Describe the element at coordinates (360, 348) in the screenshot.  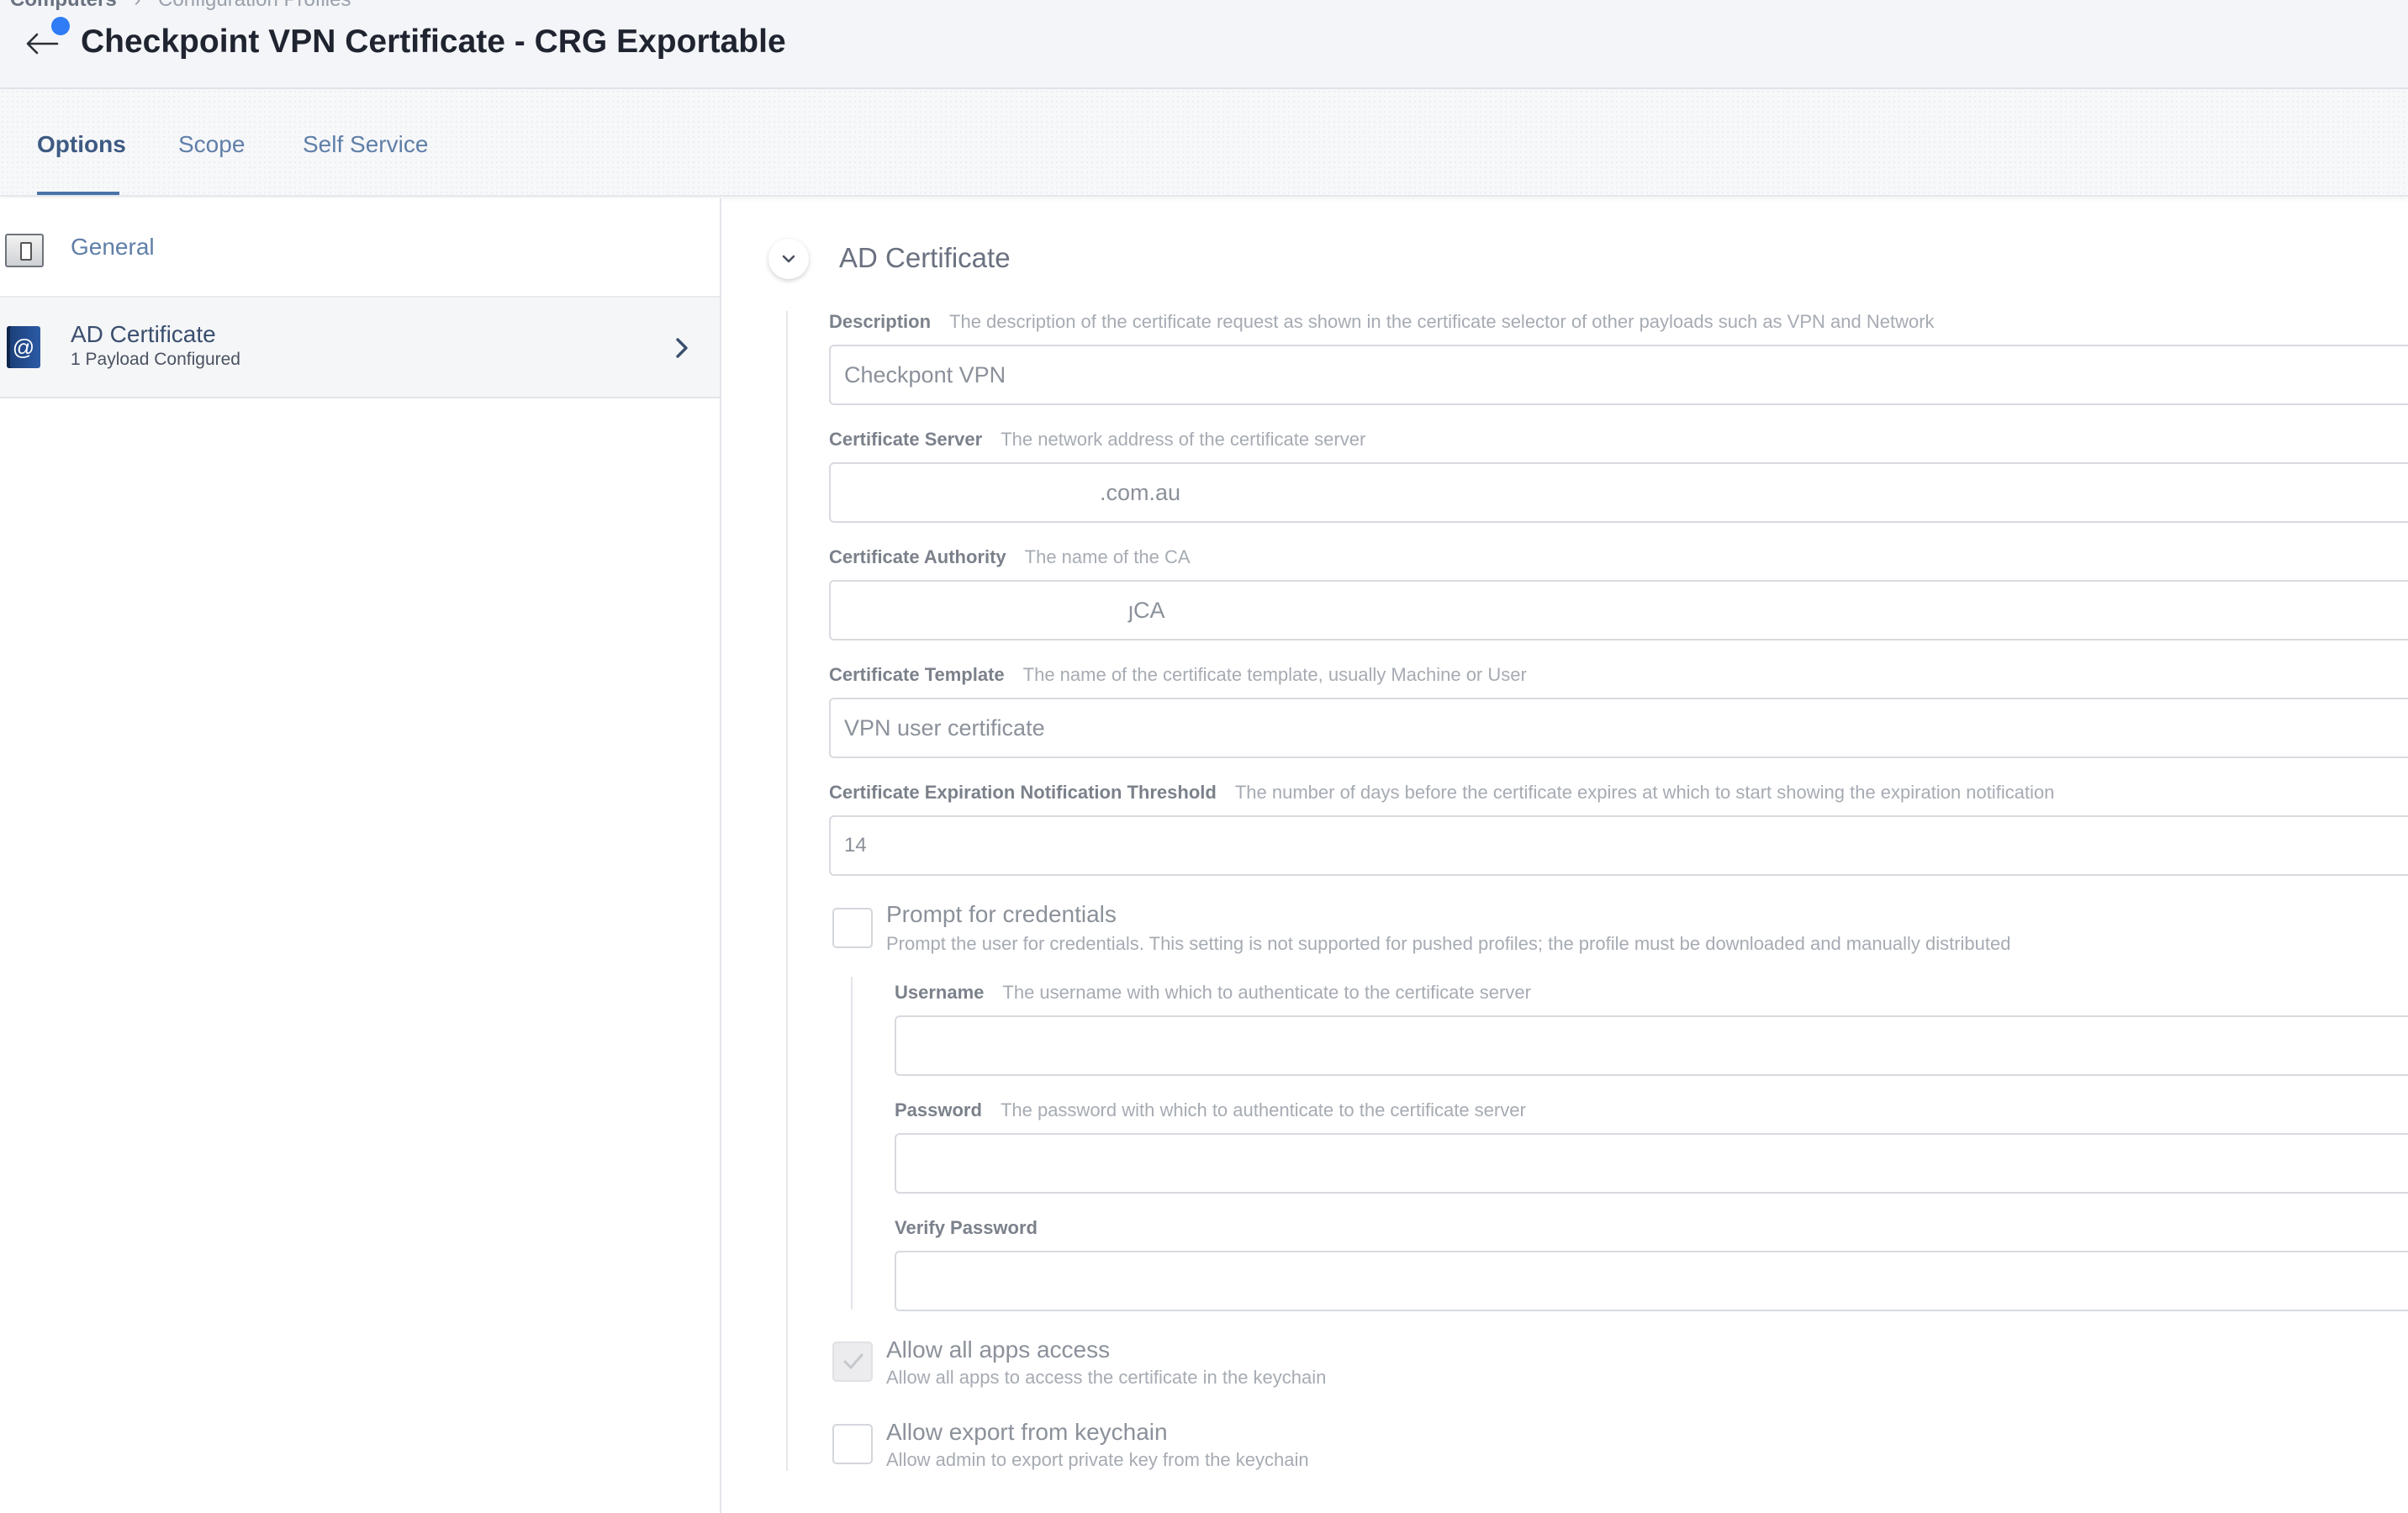
I see `sidebar-item-ad-certificate: @ AD Certificate 1 Payload Configured` at that location.